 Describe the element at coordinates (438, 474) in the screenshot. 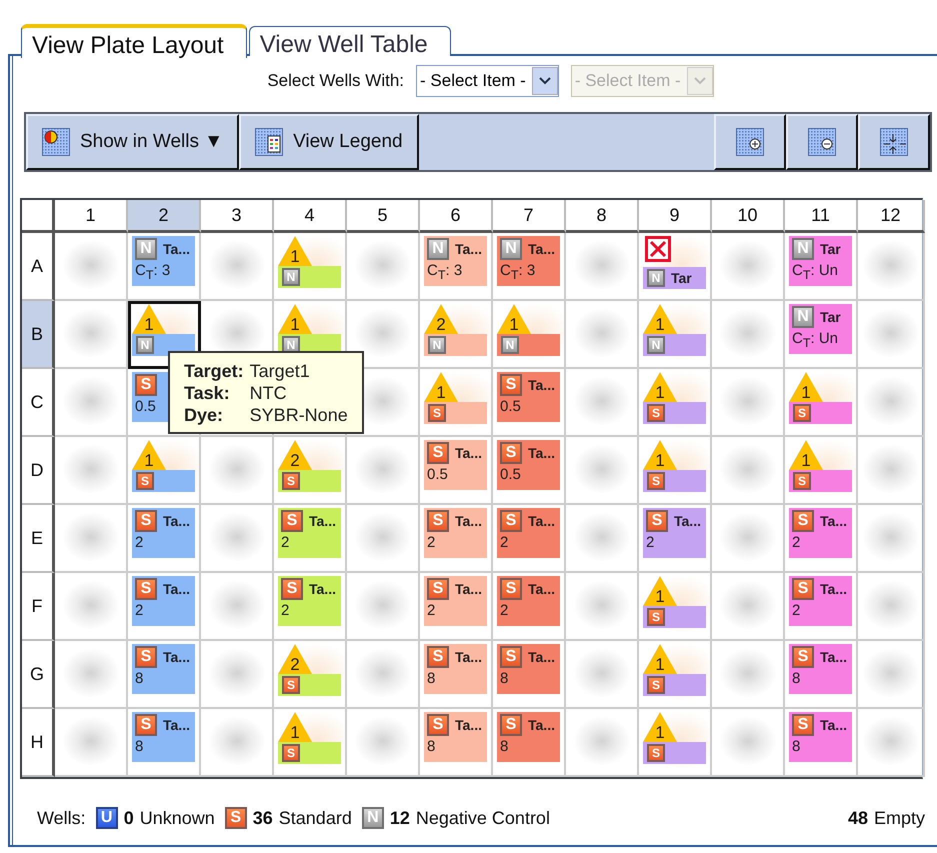

I see `well-value: 0.5` at that location.